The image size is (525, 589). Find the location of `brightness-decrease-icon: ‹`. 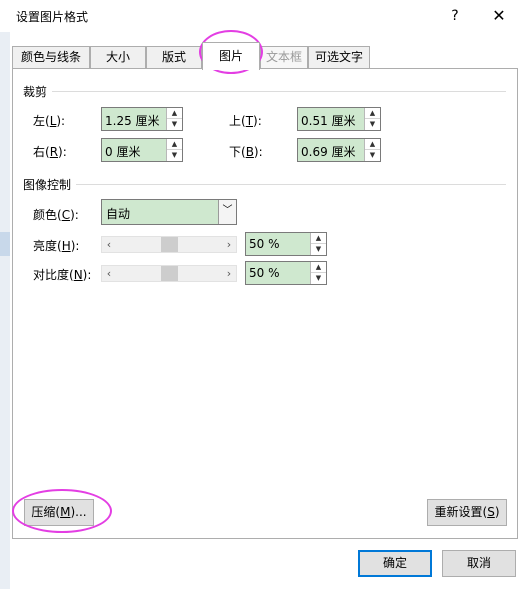

brightness-decrease-icon: ‹ is located at coordinates (109, 244).